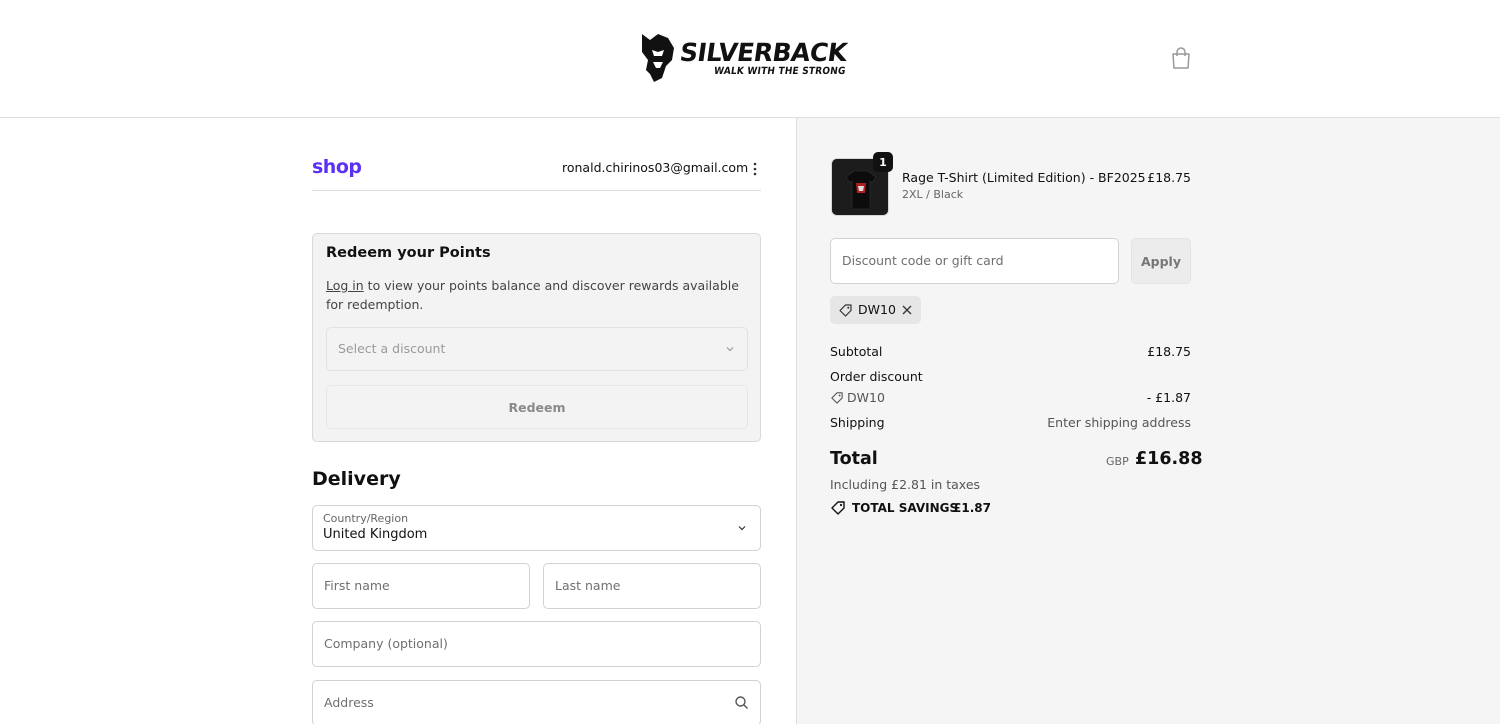 The image size is (1500, 724). Describe the element at coordinates (972, 508) in the screenshot. I see `total-savings-value: £1.87` at that location.